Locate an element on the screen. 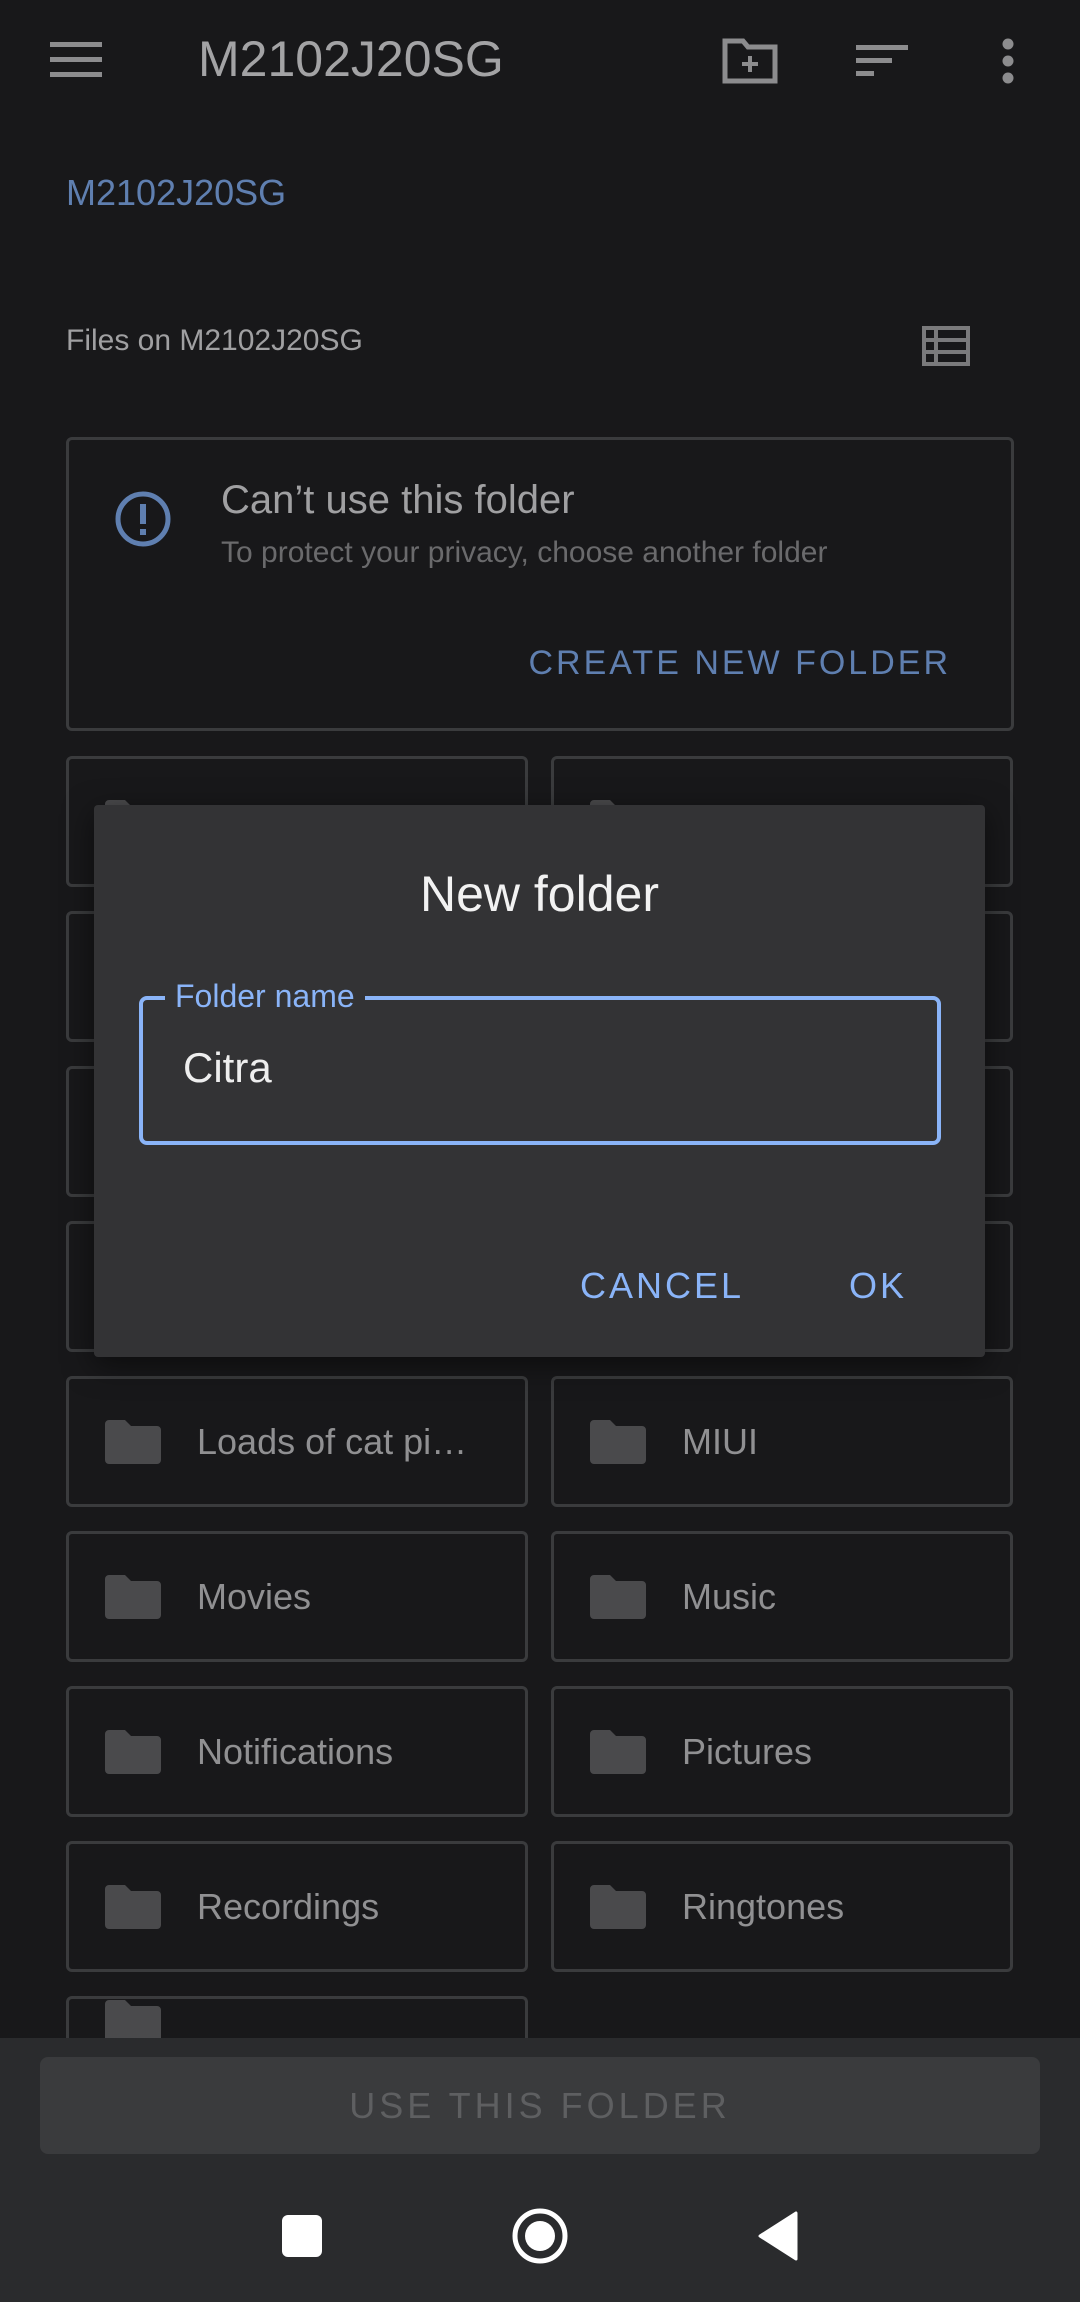 This screenshot has width=1080, height=2302. new-folder-icon is located at coordinates (750, 61).